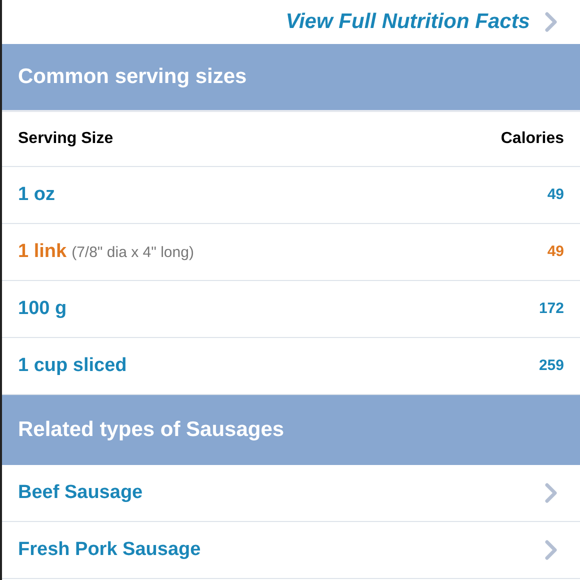 Image resolution: width=580 pixels, height=580 pixels. What do you see at coordinates (42, 252) in the screenshot?
I see `serving-size: 1 link` at bounding box center [42, 252].